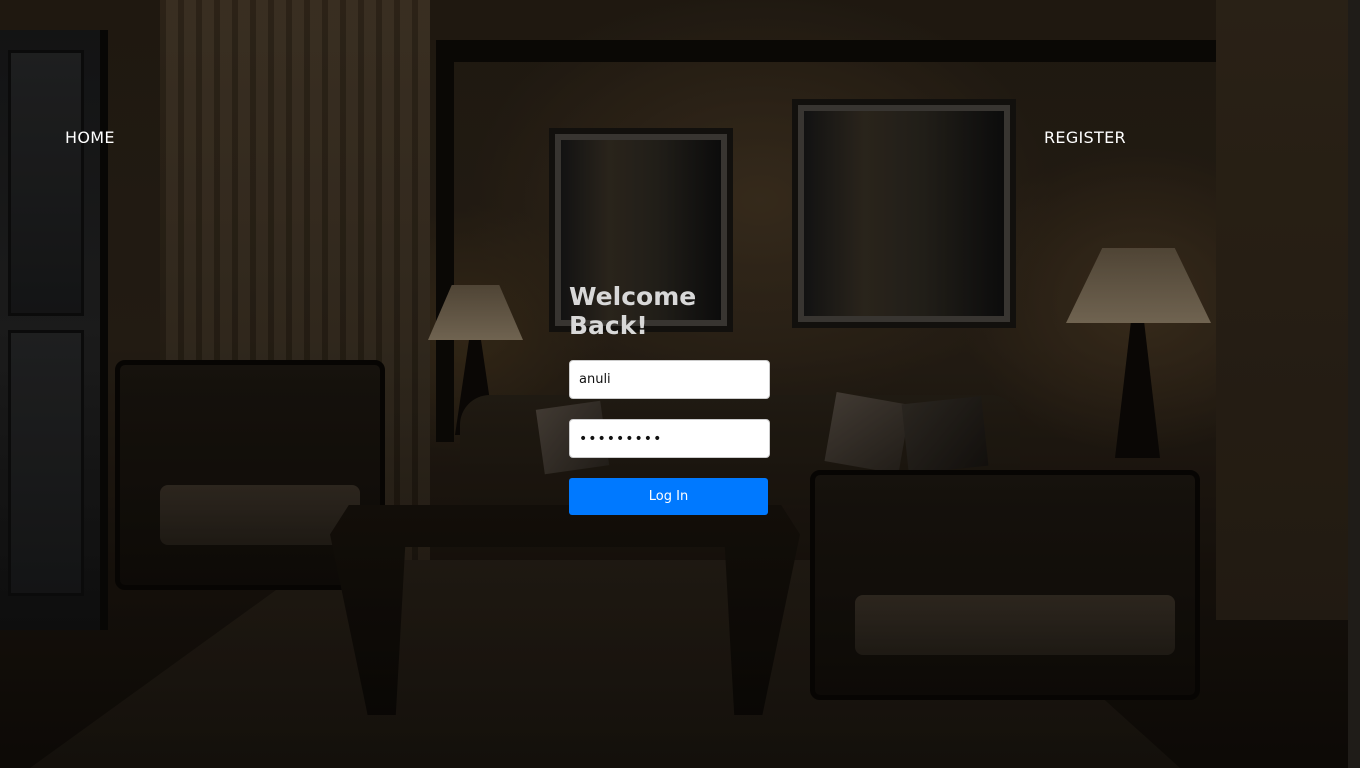 The height and width of the screenshot is (768, 1360). What do you see at coordinates (90, 137) in the screenshot?
I see `nav-home-link: HOME` at bounding box center [90, 137].